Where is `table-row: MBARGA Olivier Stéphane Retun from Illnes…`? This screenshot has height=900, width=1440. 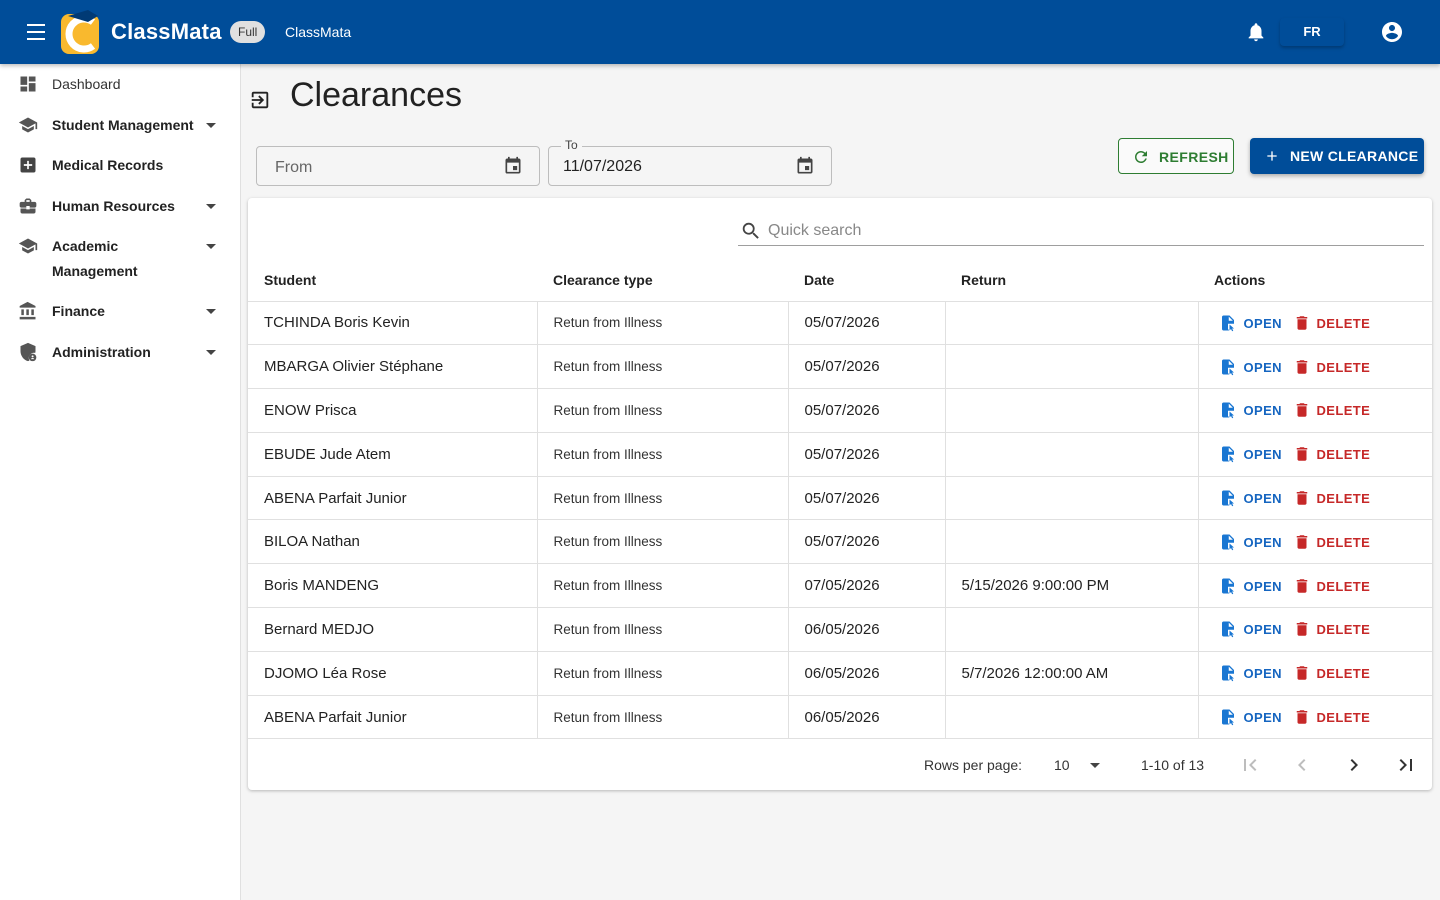
table-row: MBARGA Olivier Stéphane Retun from Illnes… is located at coordinates (840, 367).